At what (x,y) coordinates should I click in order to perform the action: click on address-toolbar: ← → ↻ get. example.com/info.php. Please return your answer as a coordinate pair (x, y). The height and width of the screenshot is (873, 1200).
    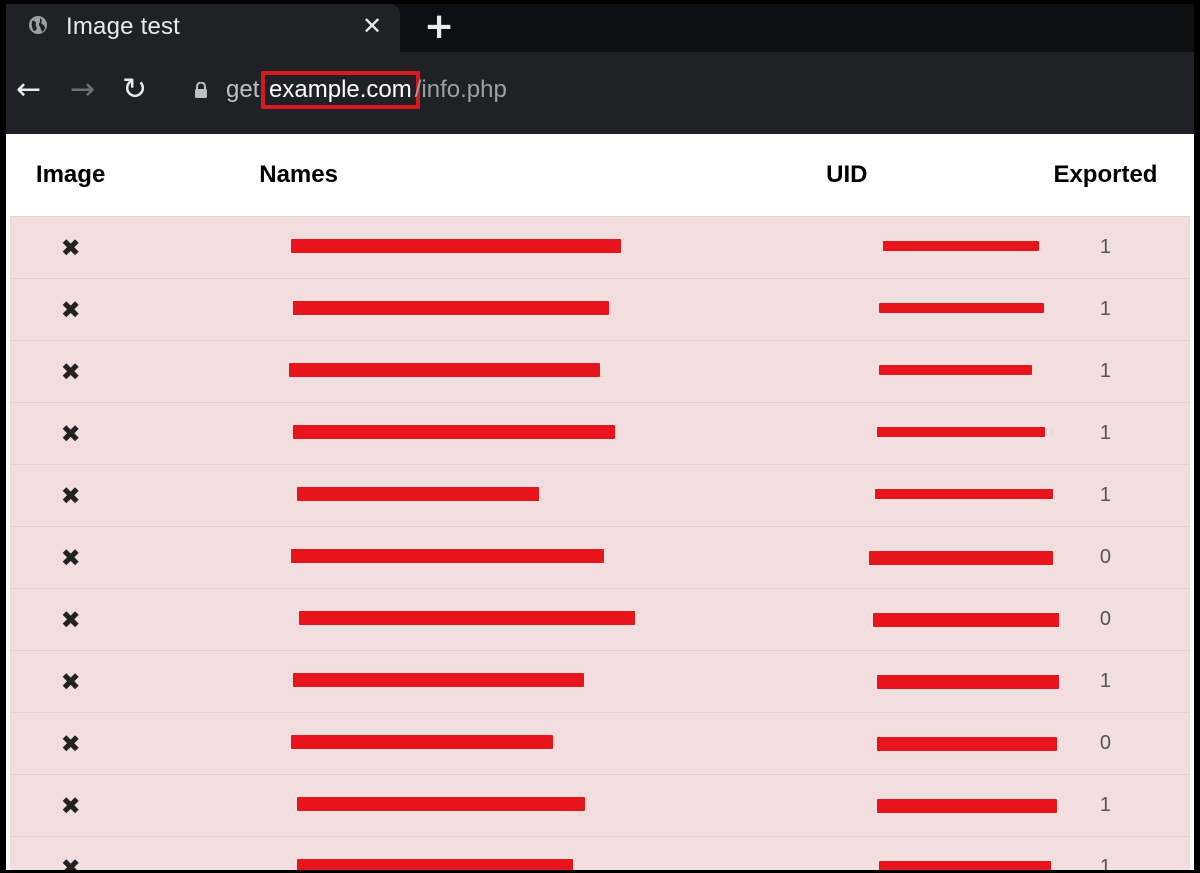
    Looking at the image, I should click on (600, 93).